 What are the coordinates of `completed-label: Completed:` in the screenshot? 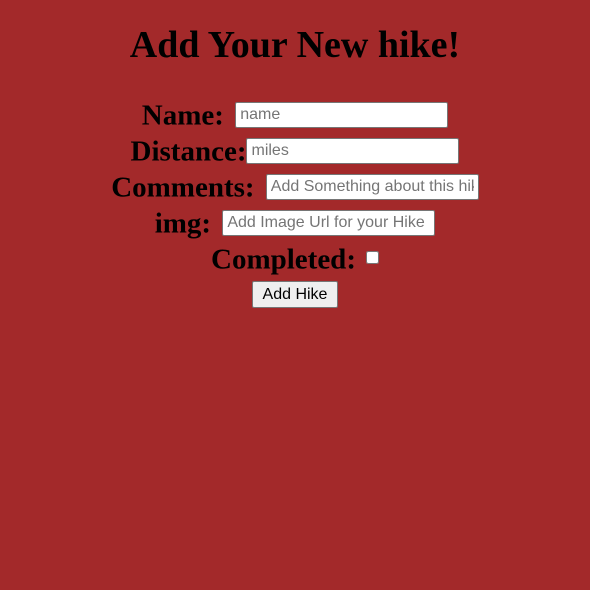 It's located at (283, 259).